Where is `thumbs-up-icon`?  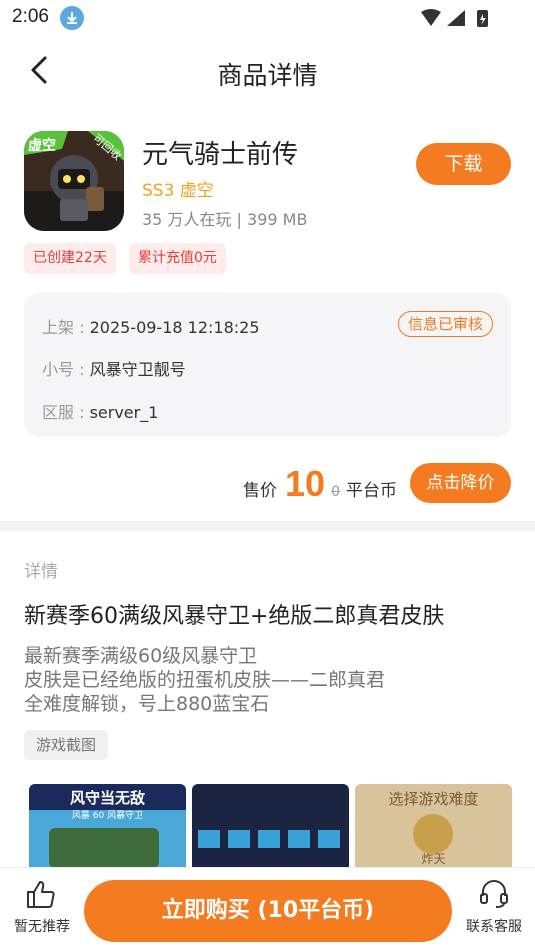
thumbs-up-icon is located at coordinates (41, 894).